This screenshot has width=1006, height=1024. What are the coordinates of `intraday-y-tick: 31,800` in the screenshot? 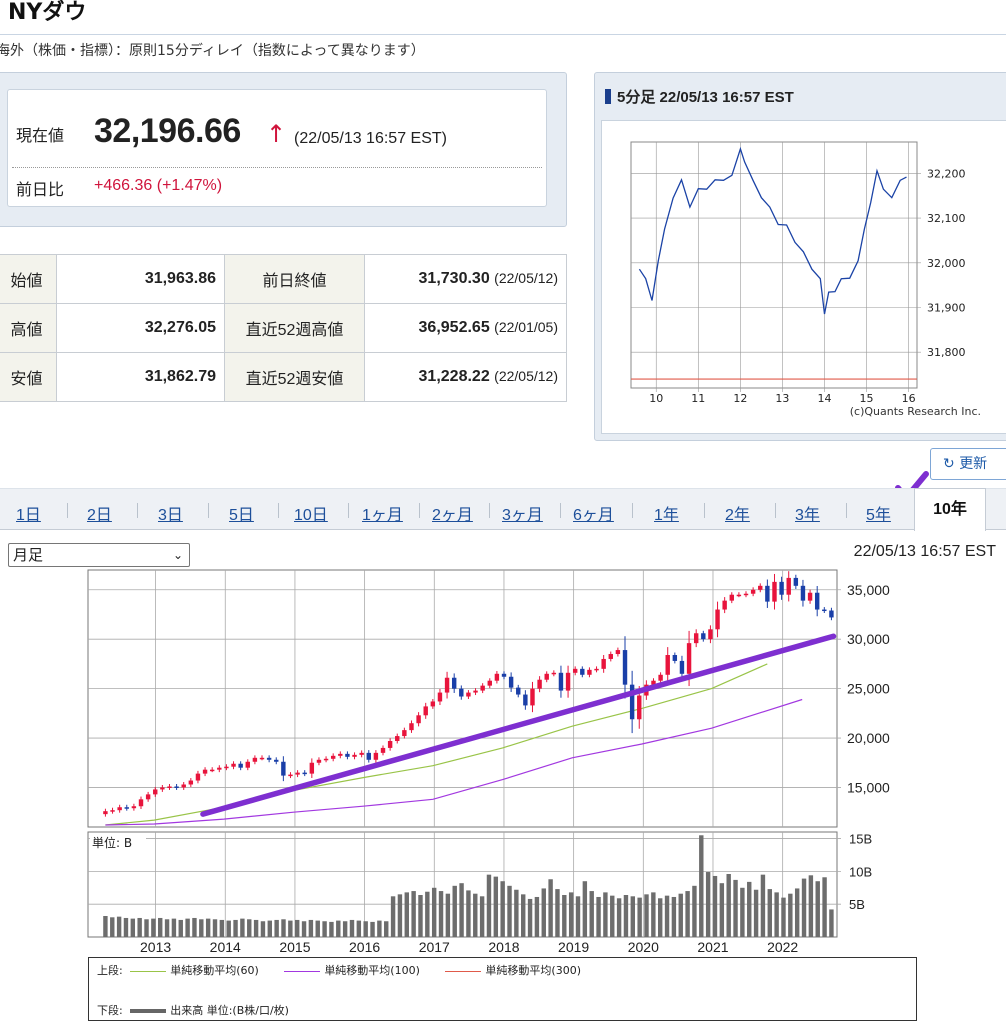 It's located at (946, 352).